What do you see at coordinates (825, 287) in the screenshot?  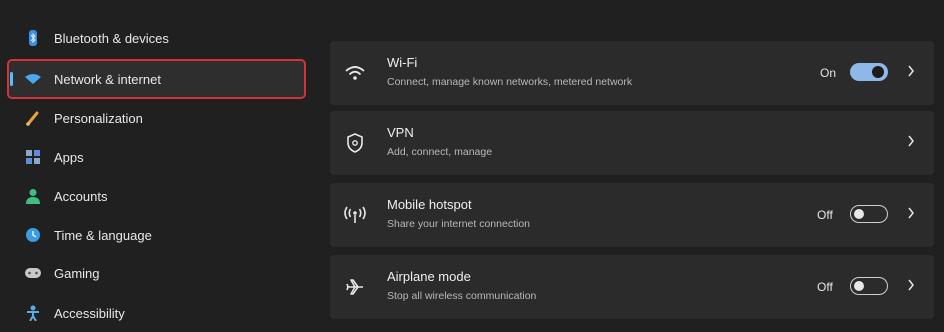 I see `airplane-state-label: Off` at bounding box center [825, 287].